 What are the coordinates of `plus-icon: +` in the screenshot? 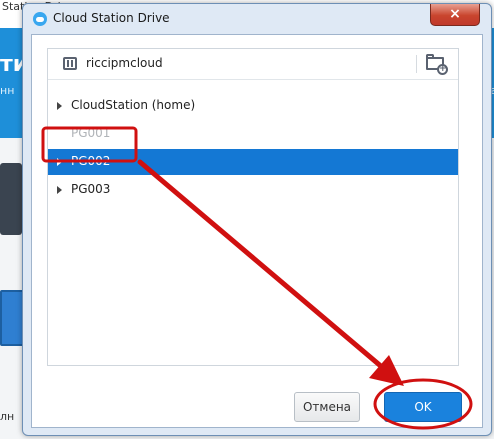 It's located at (442, 69).